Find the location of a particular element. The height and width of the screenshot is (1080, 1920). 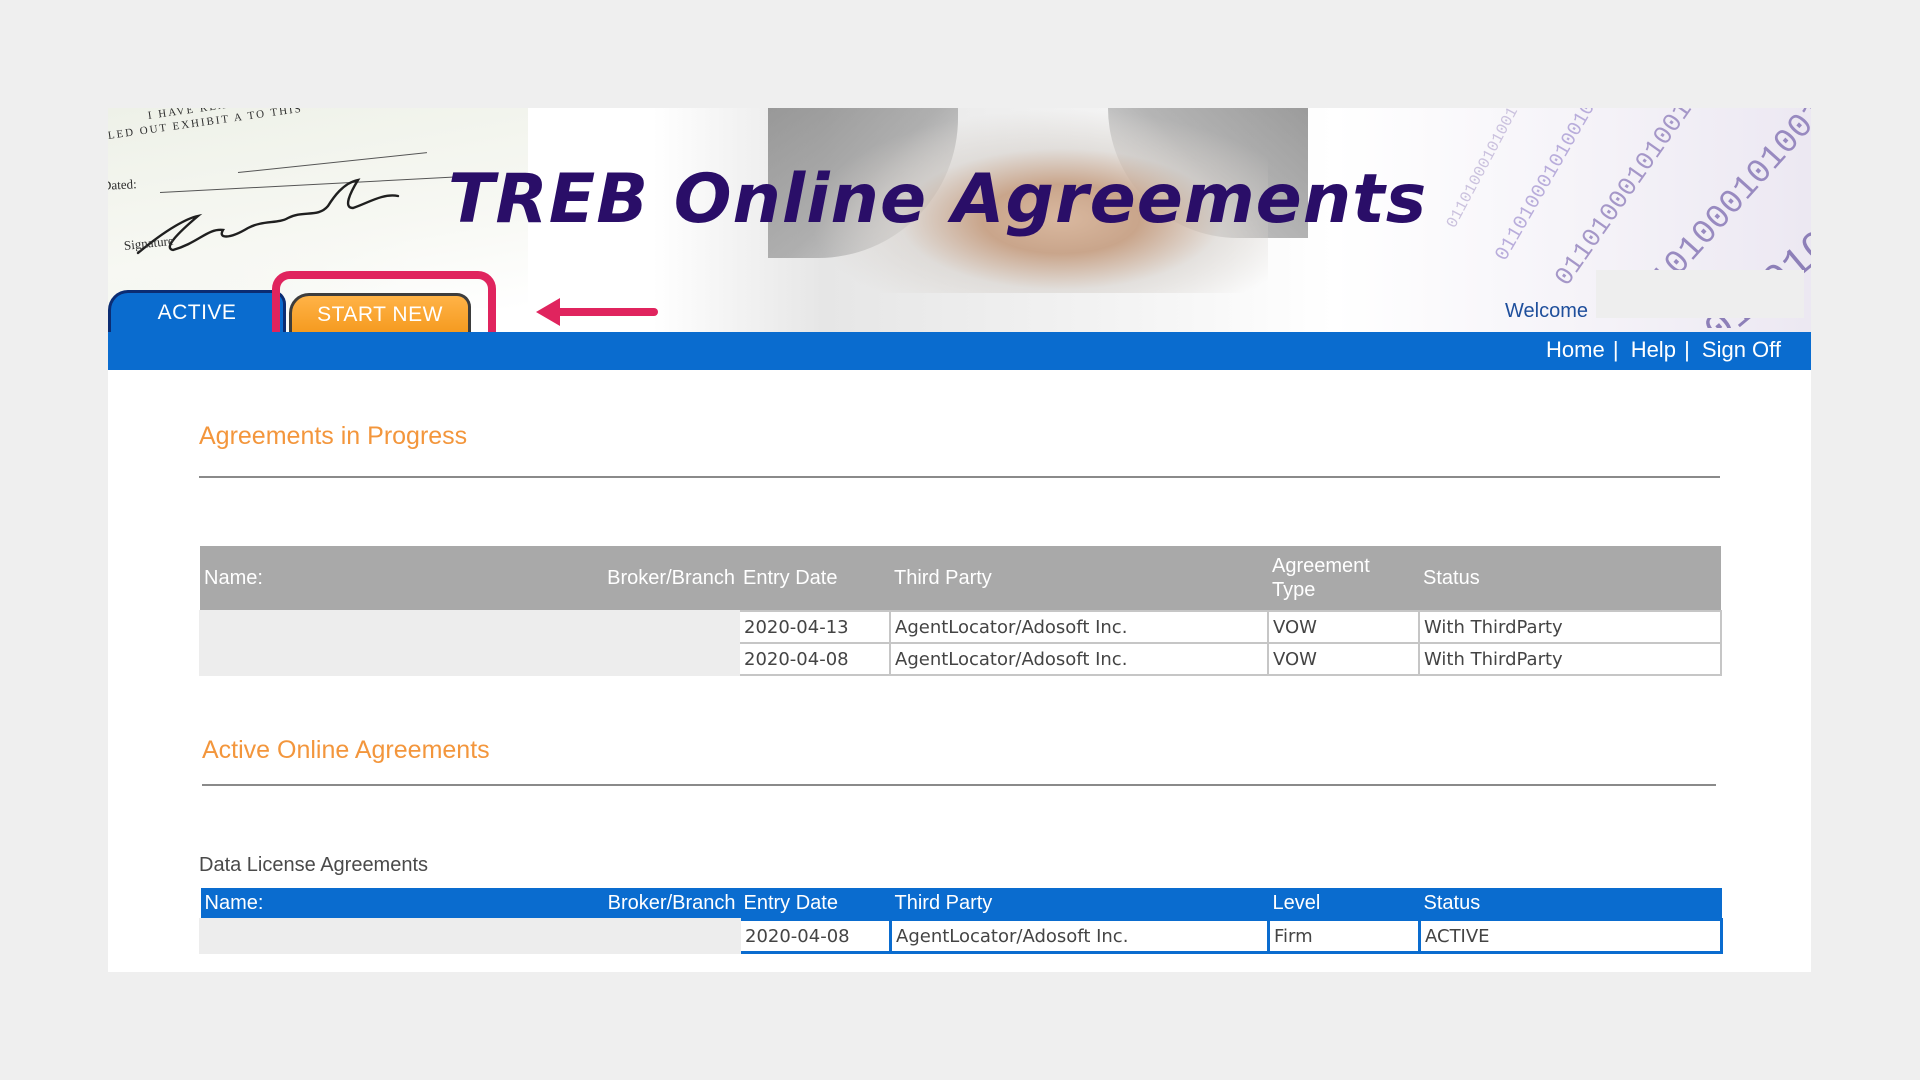

tab-active: ACTIVE is located at coordinates (197, 311).